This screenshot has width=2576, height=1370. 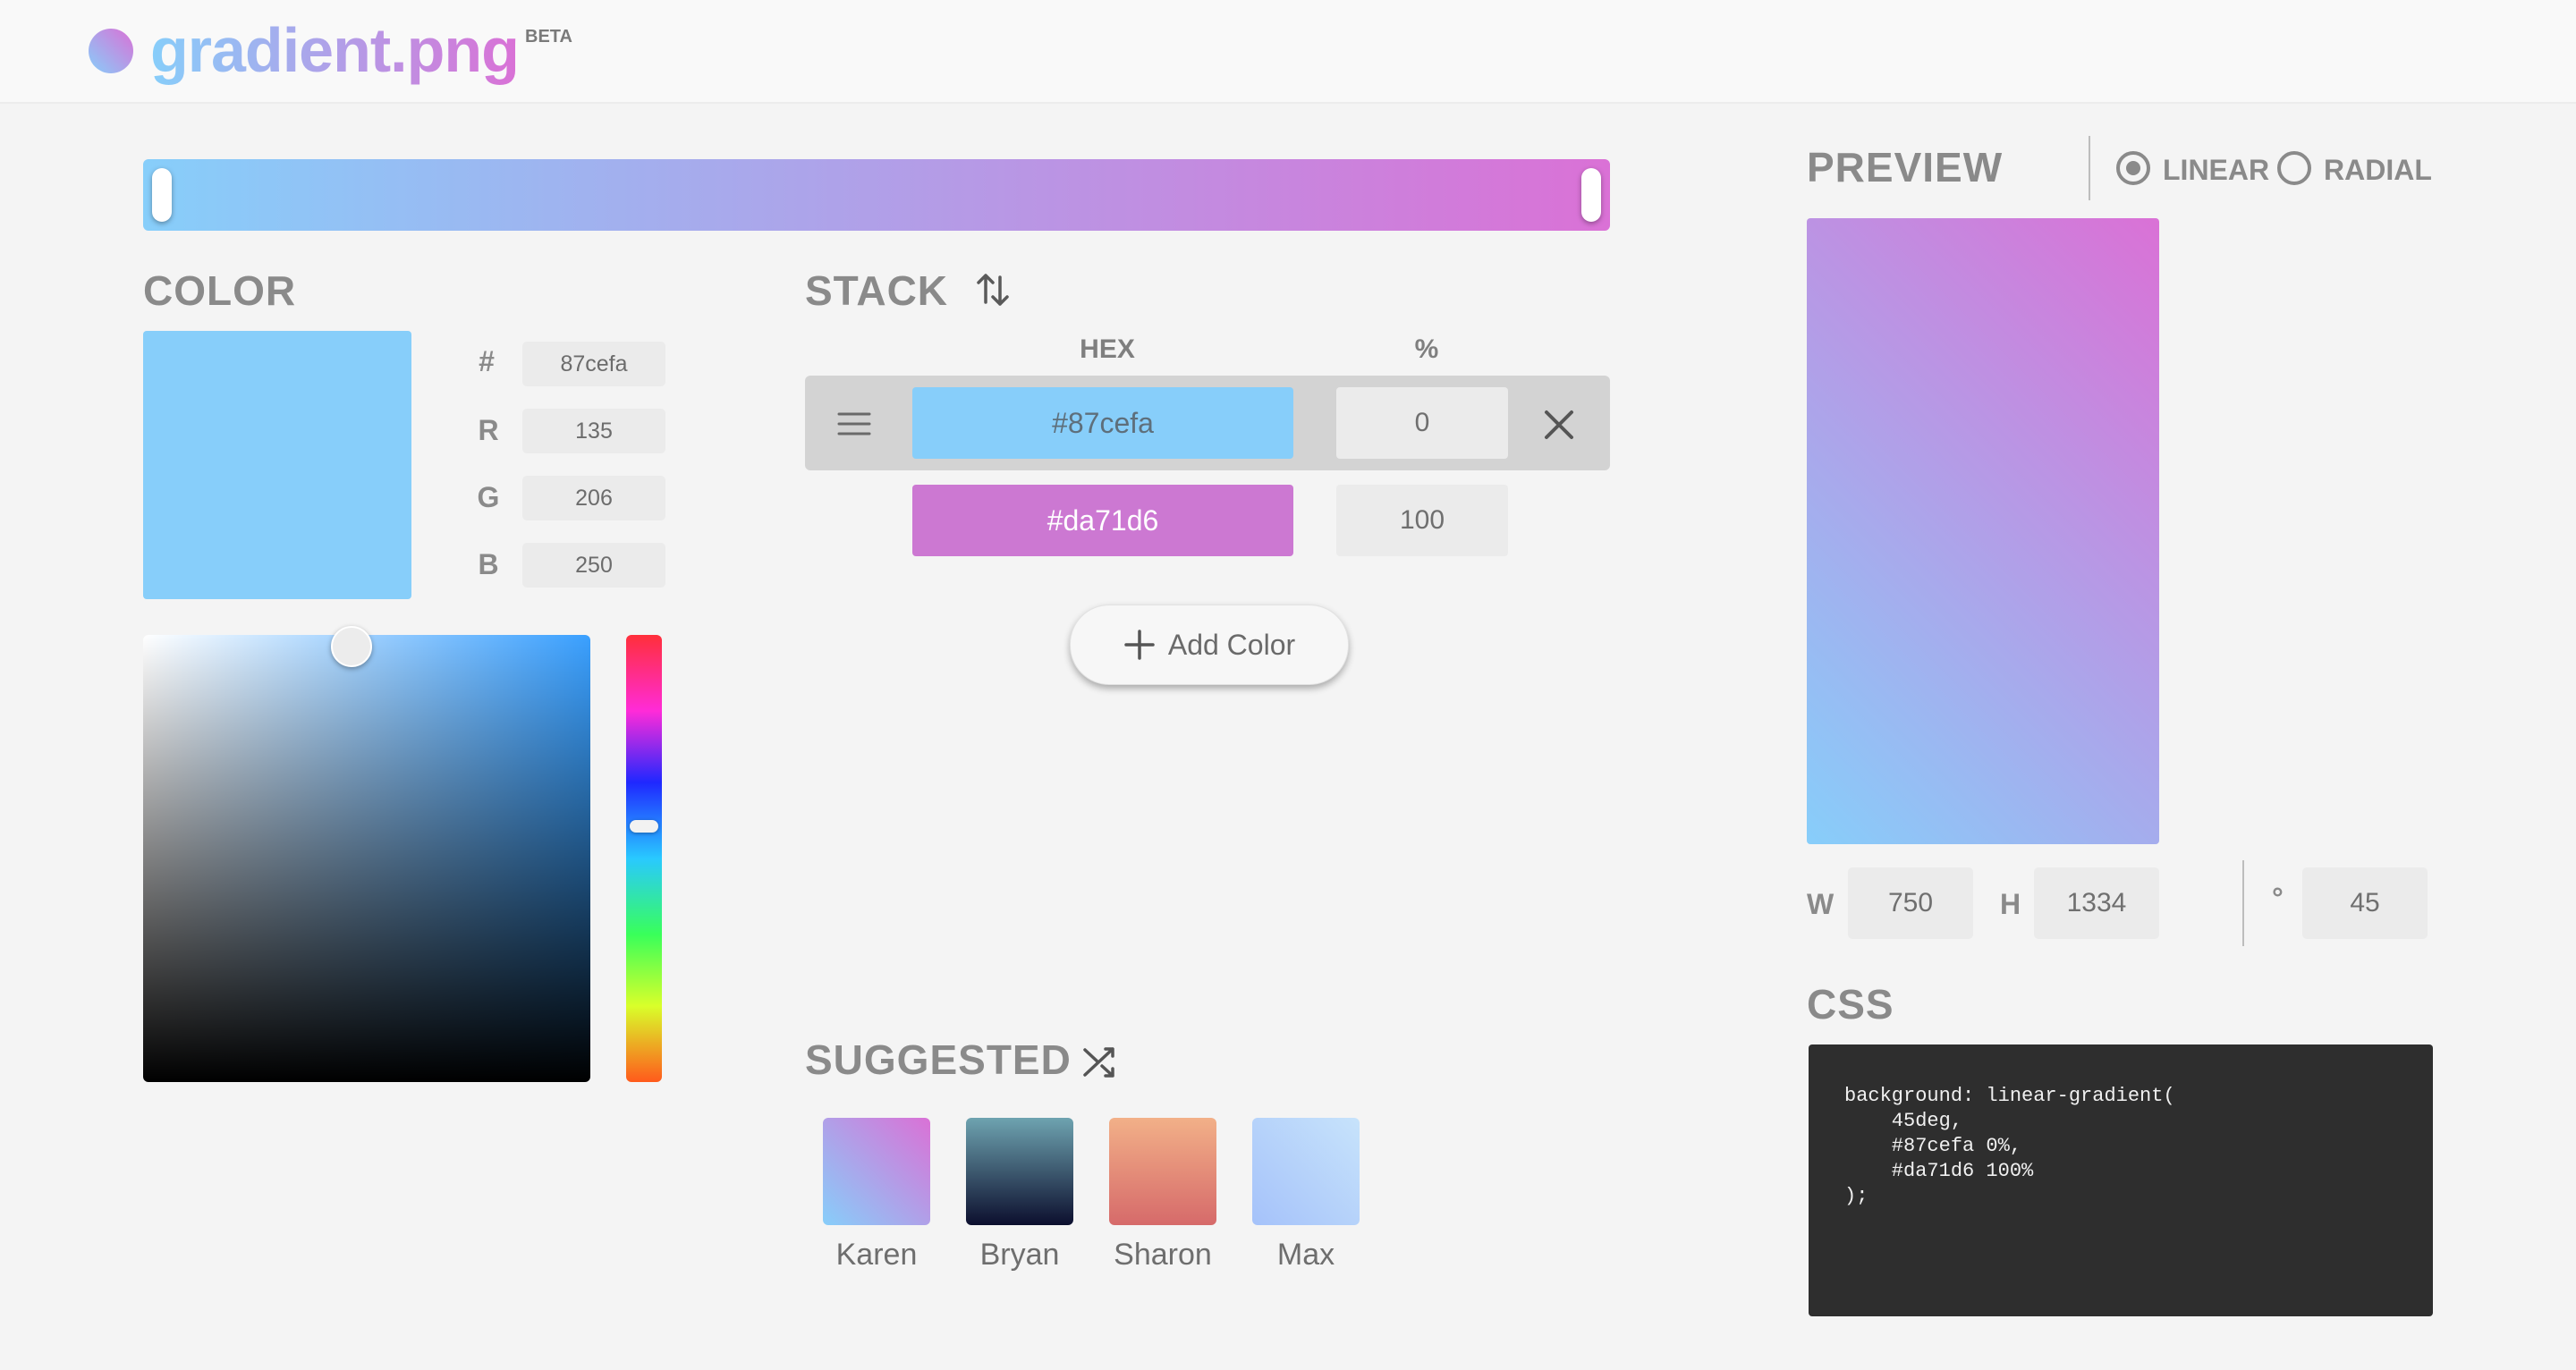 What do you see at coordinates (488, 564) in the screenshot?
I see `b-label: B` at bounding box center [488, 564].